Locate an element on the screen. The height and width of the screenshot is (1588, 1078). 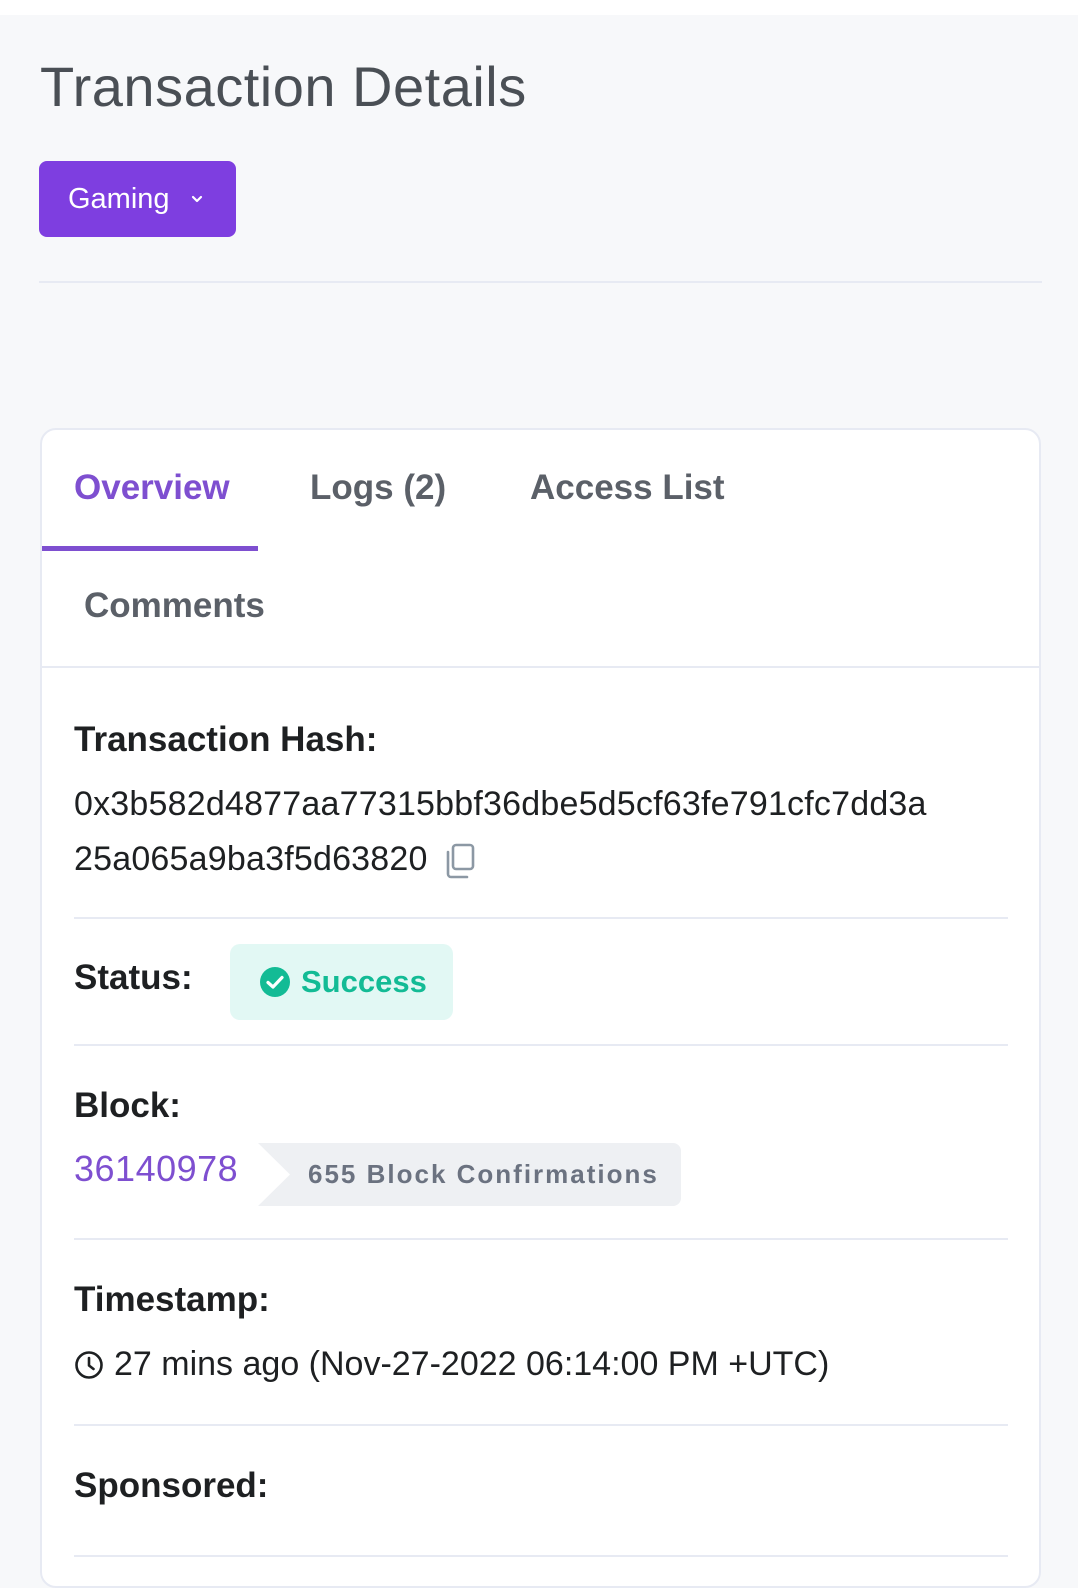
status-label: Status: is located at coordinates (133, 977).